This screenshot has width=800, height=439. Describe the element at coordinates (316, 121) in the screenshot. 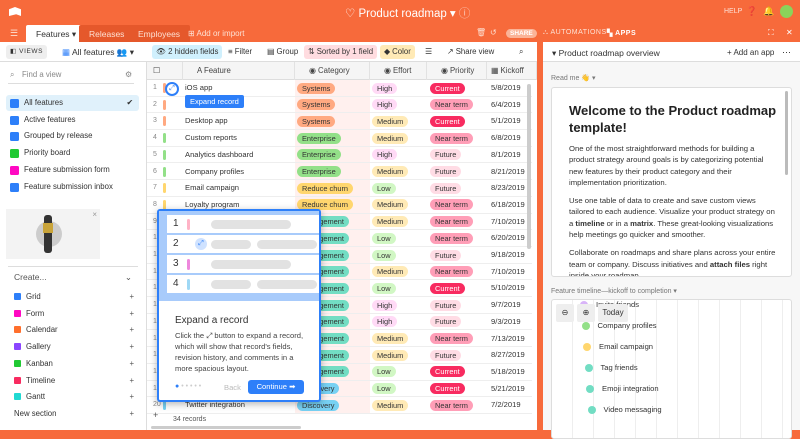

I see `category-cell: Systems` at that location.